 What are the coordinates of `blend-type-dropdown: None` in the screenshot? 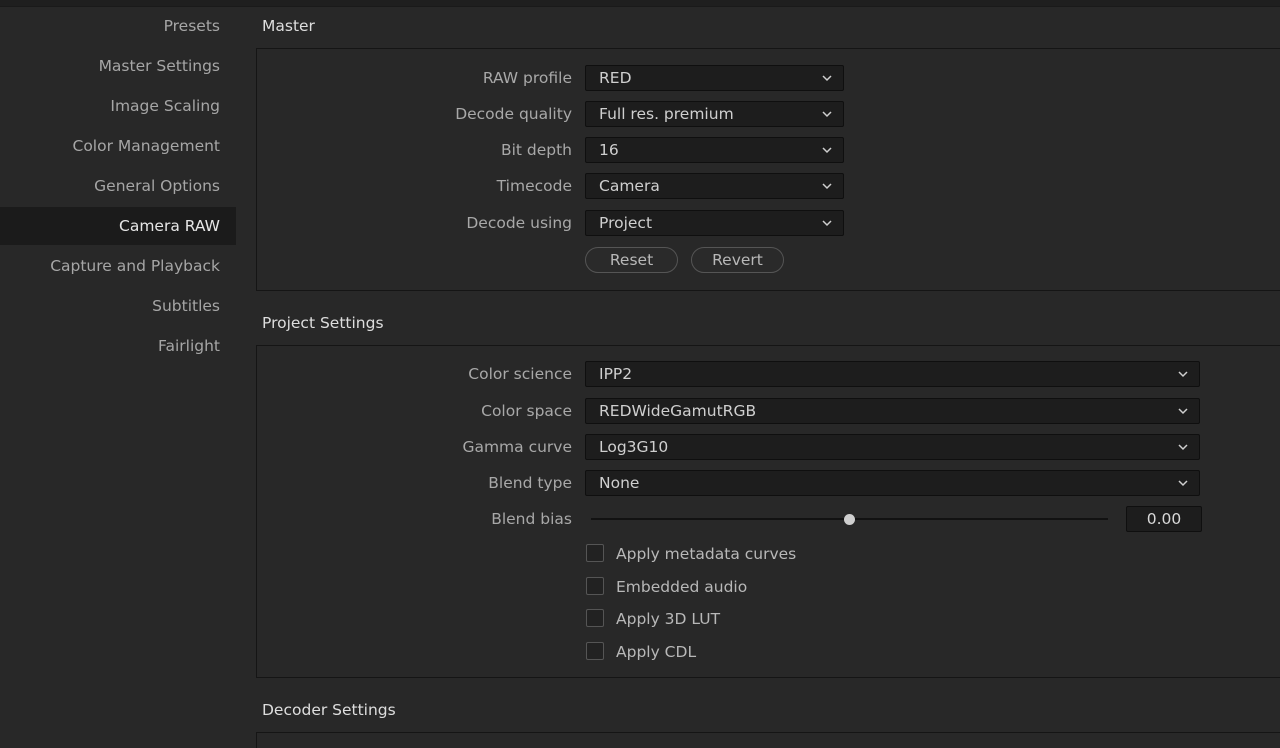 It's located at (892, 483).